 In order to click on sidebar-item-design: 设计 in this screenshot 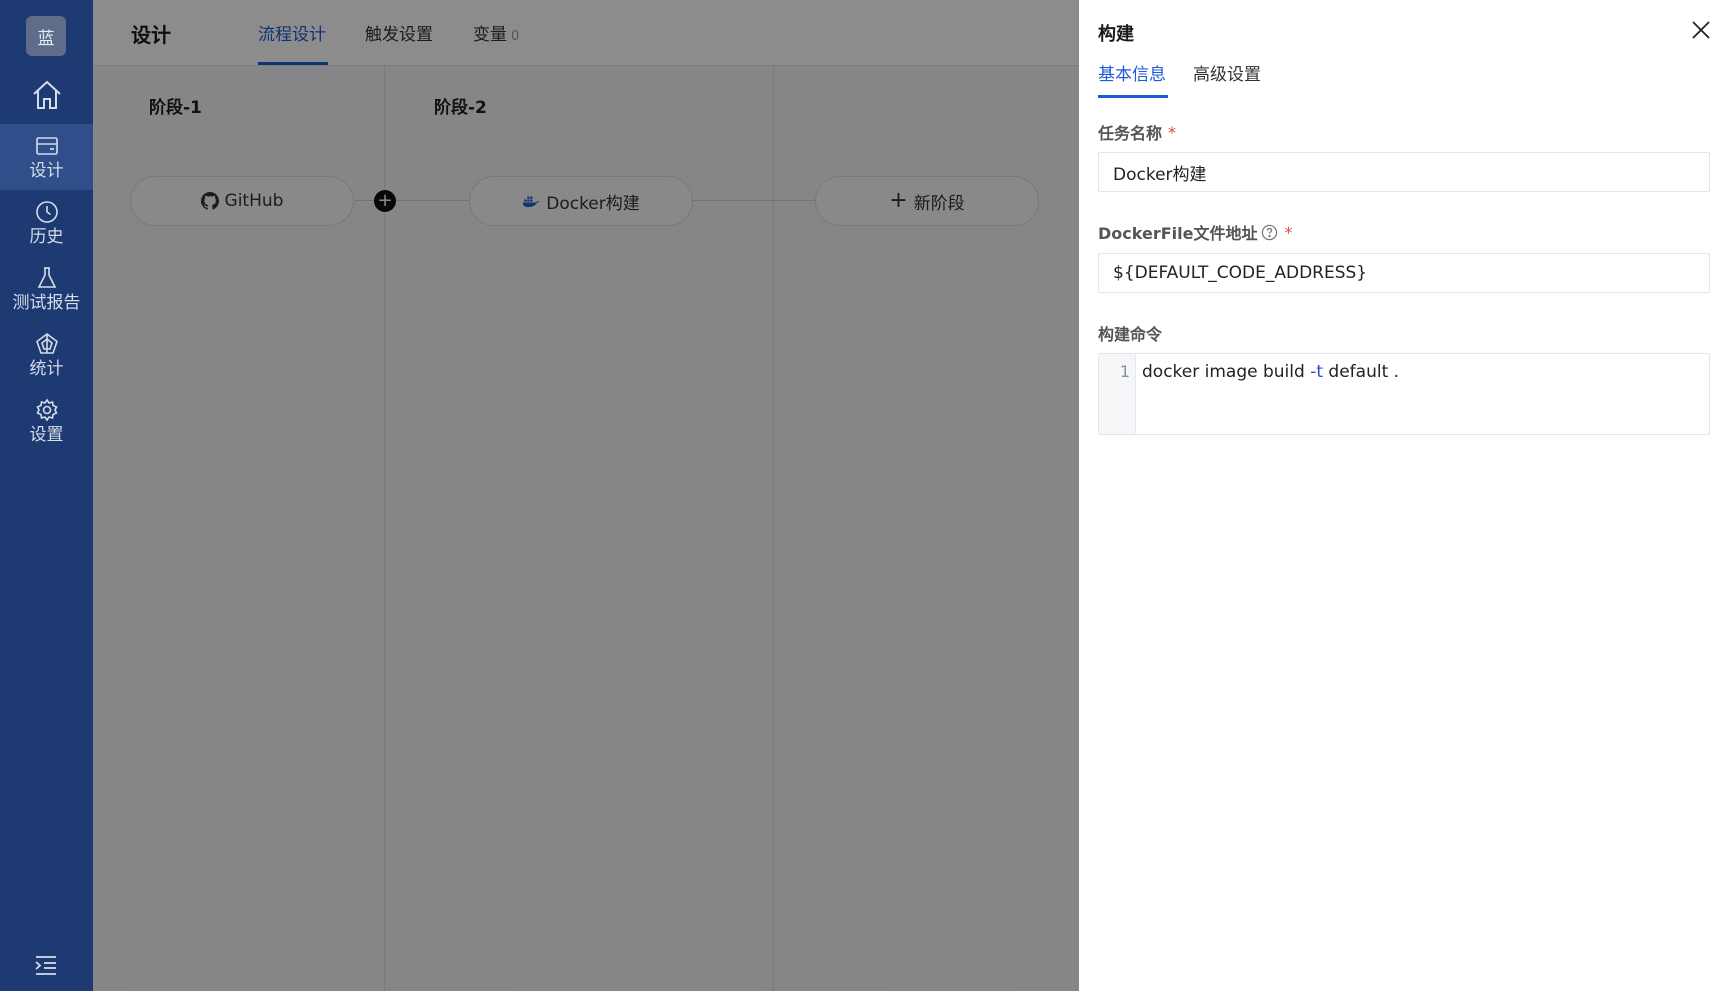, I will do `click(46, 157)`.